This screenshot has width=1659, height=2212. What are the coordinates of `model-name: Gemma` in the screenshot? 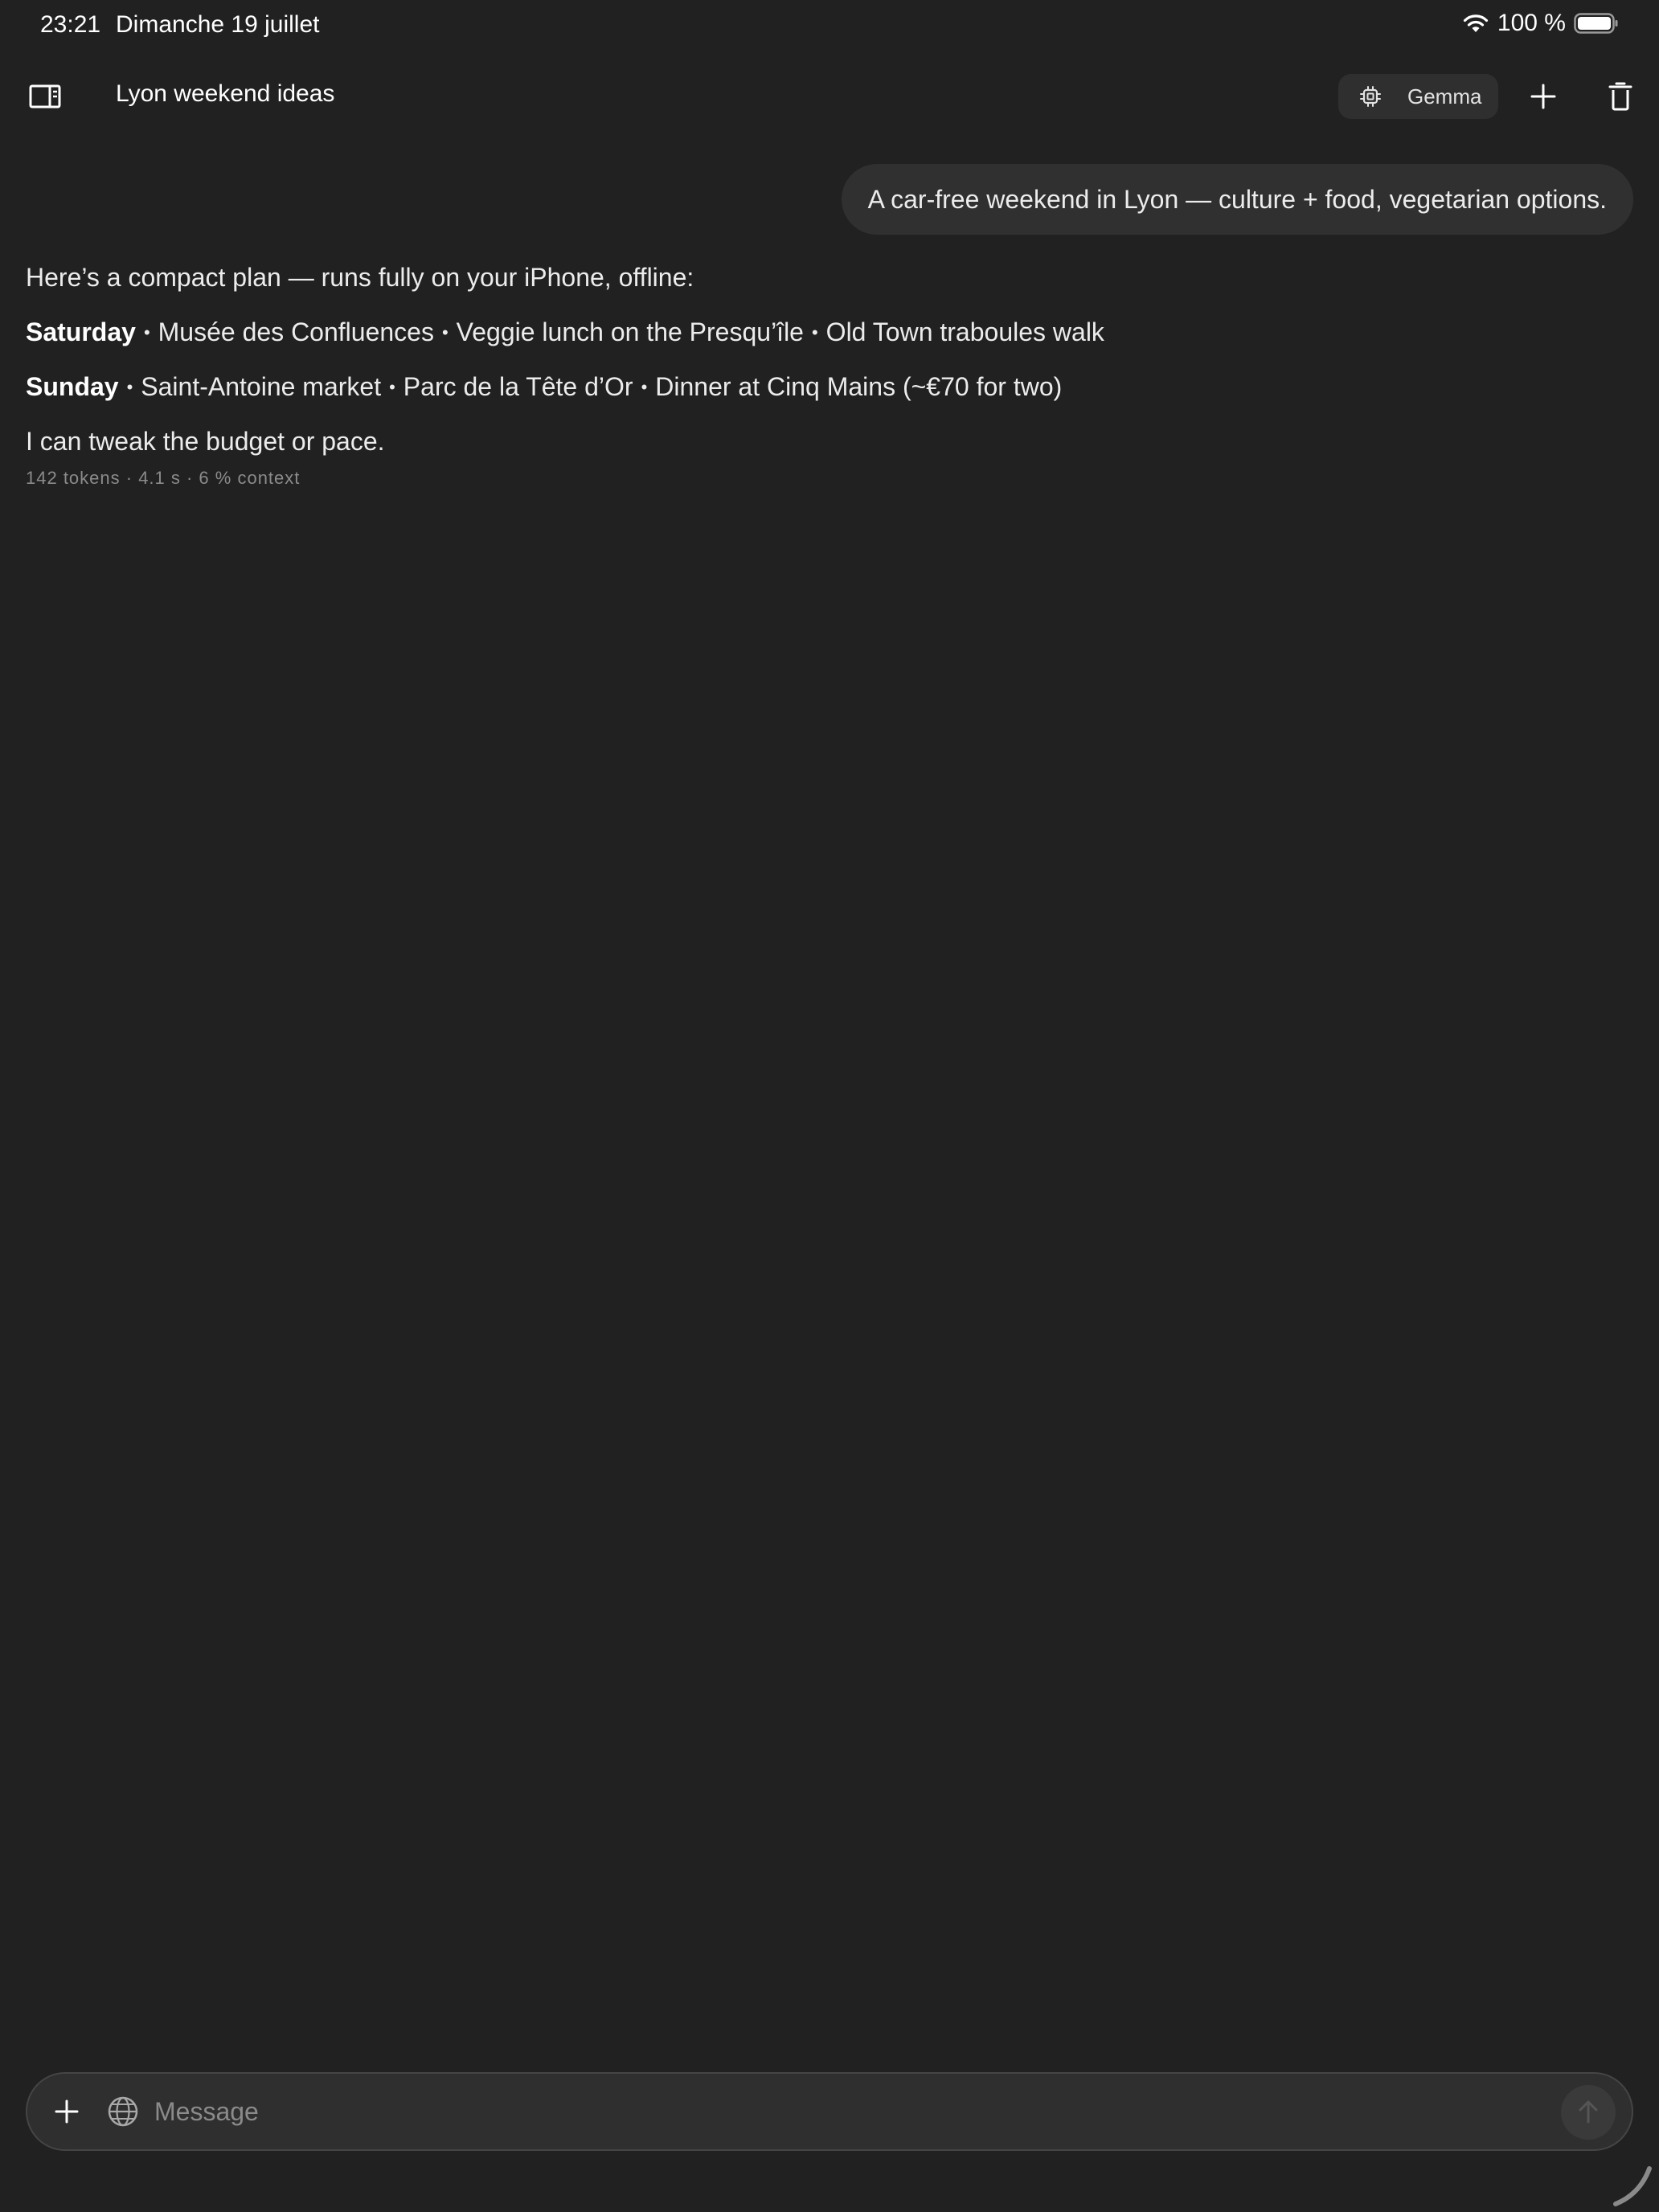 It's located at (1444, 96).